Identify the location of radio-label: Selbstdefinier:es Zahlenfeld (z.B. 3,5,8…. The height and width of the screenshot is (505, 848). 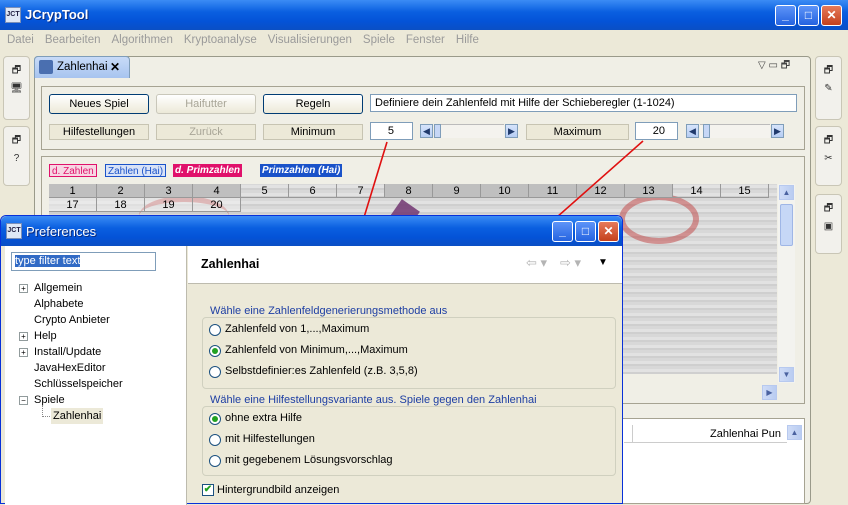
(321, 371).